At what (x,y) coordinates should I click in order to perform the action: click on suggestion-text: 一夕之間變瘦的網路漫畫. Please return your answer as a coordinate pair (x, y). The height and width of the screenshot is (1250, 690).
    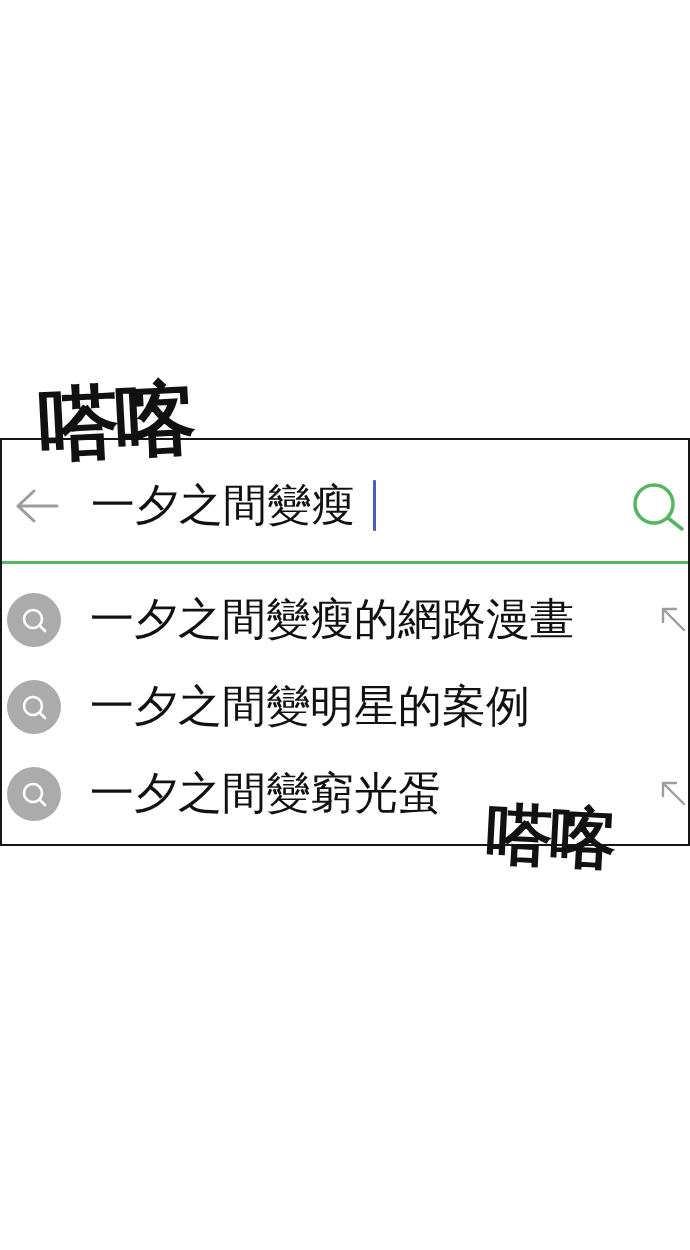
    Looking at the image, I should click on (332, 619).